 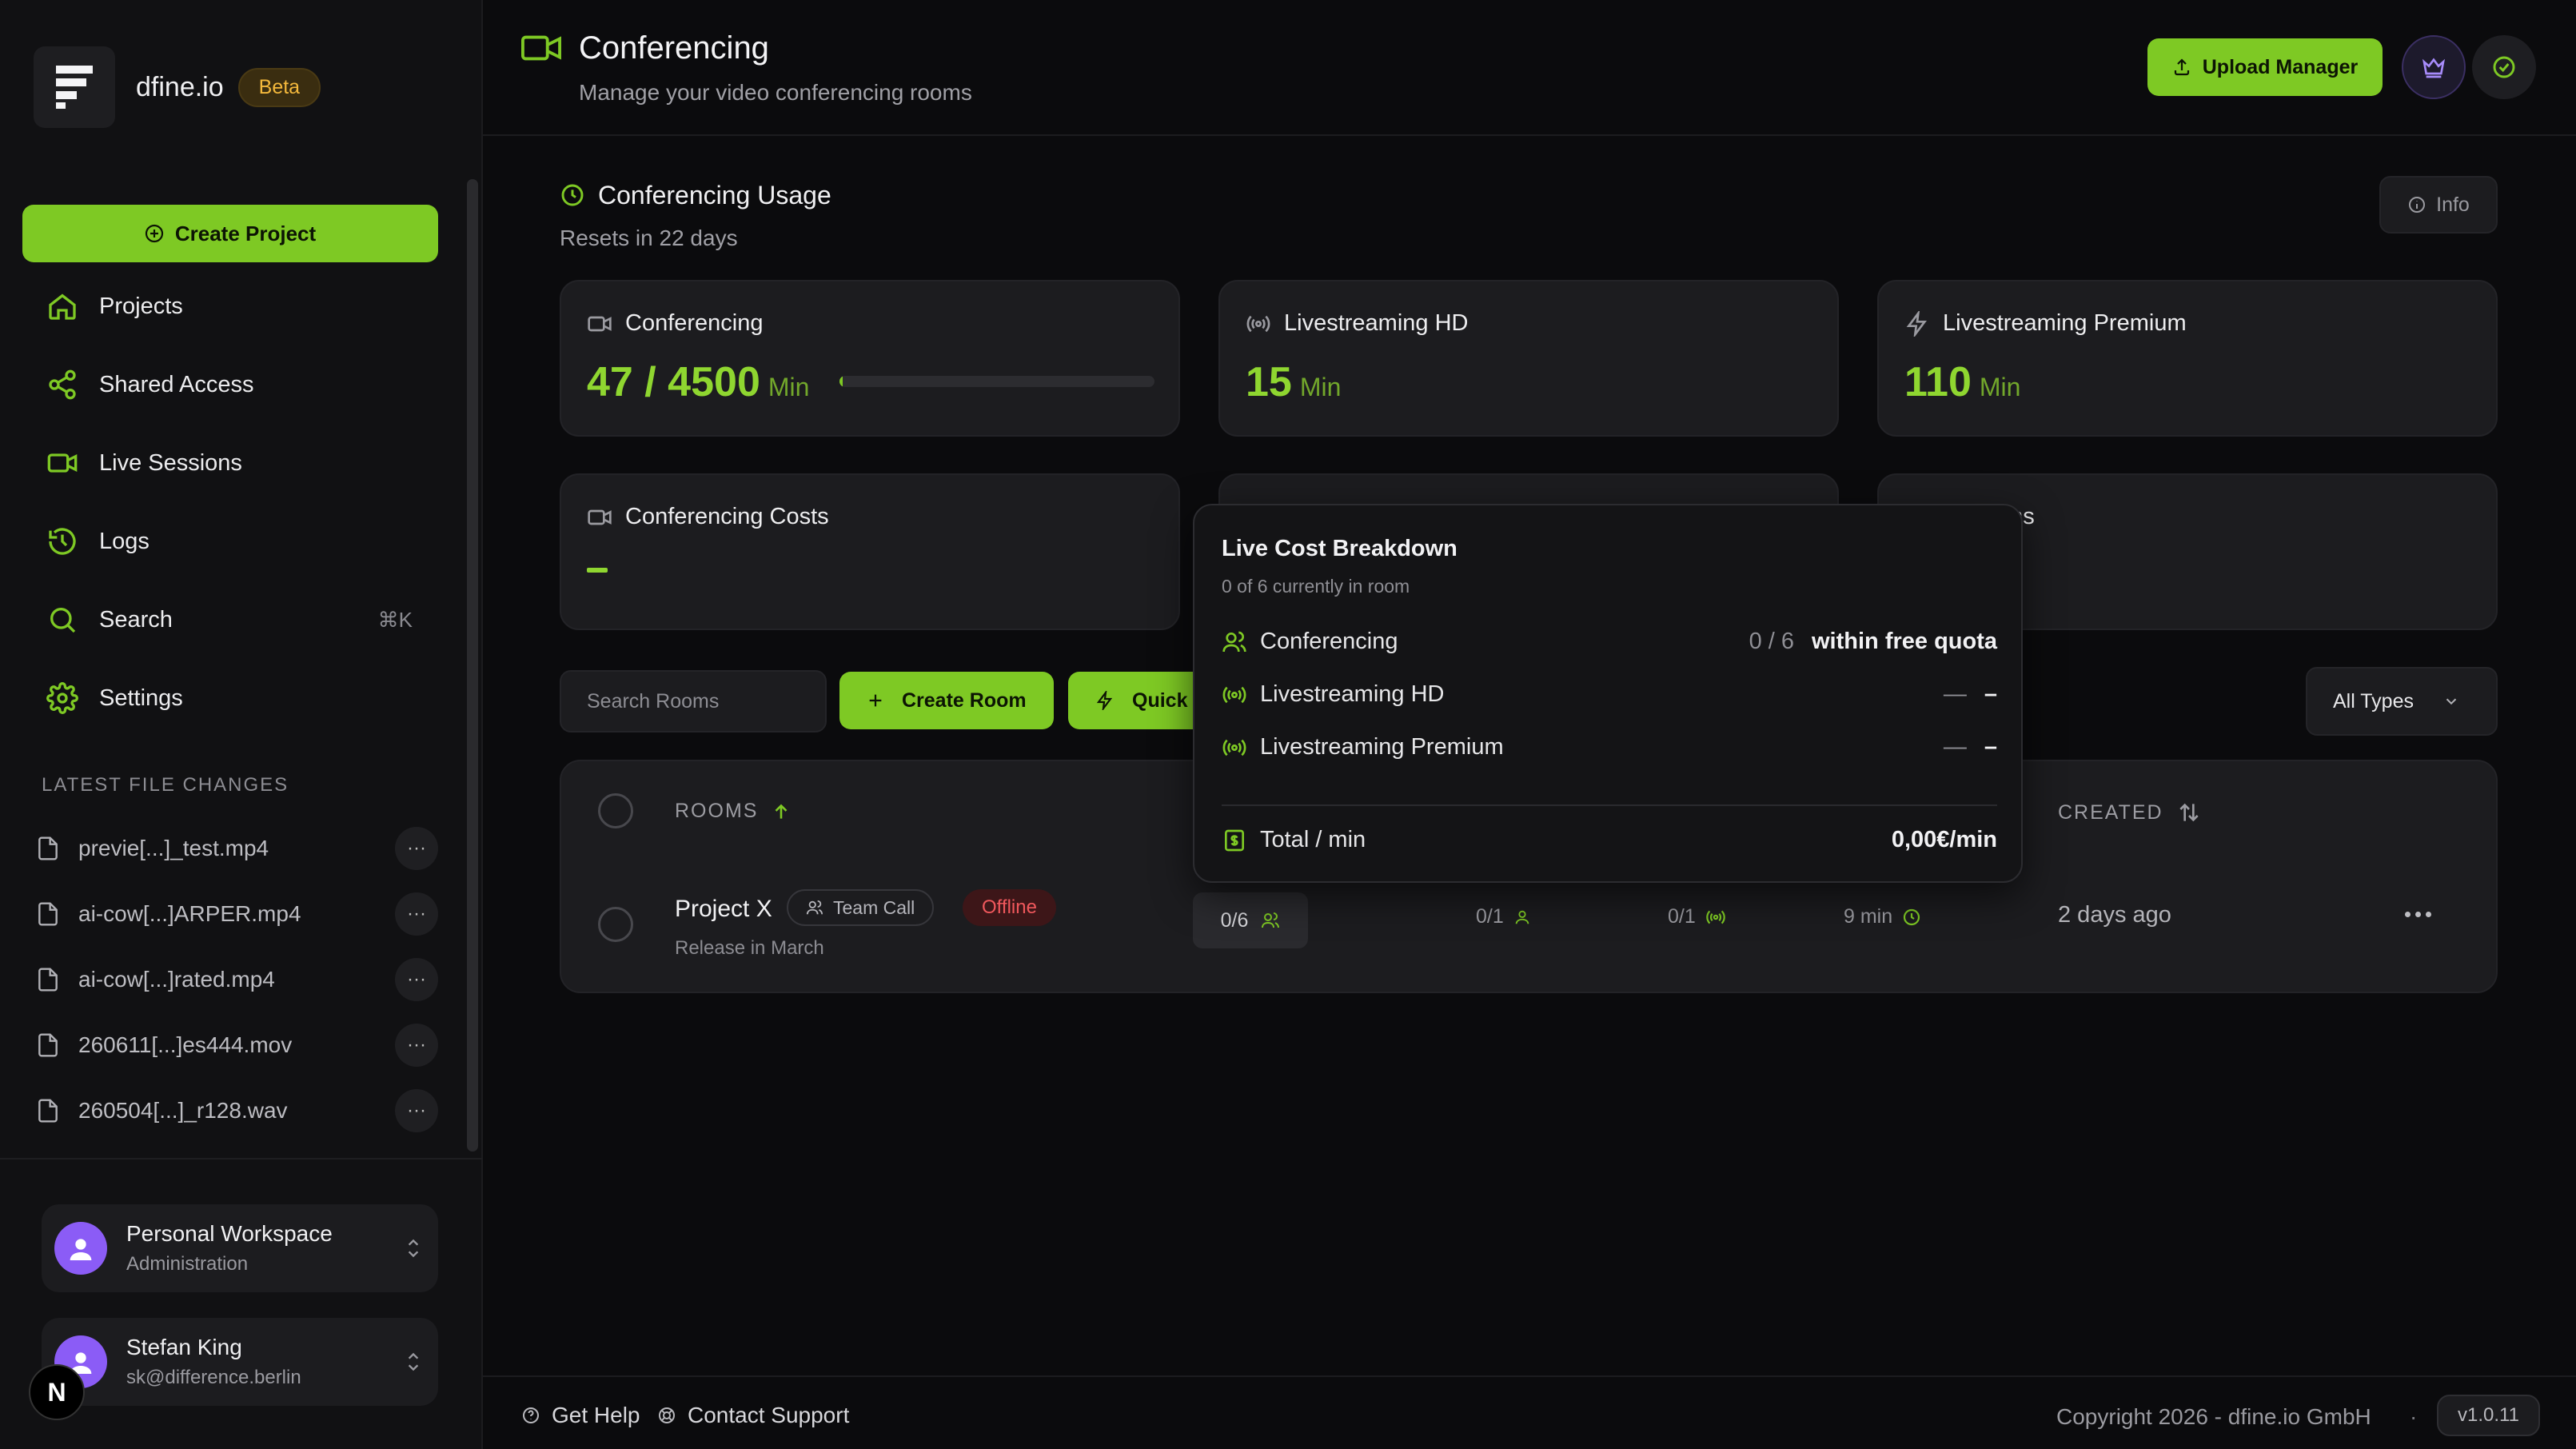 I want to click on search-rooms-input: Search Rooms, so click(x=693, y=701).